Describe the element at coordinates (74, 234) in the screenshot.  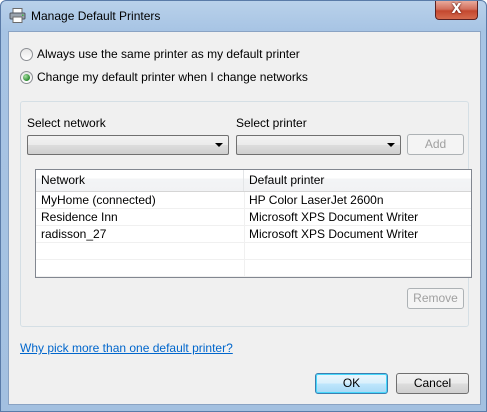
I see `network-cell: radisson_27` at that location.